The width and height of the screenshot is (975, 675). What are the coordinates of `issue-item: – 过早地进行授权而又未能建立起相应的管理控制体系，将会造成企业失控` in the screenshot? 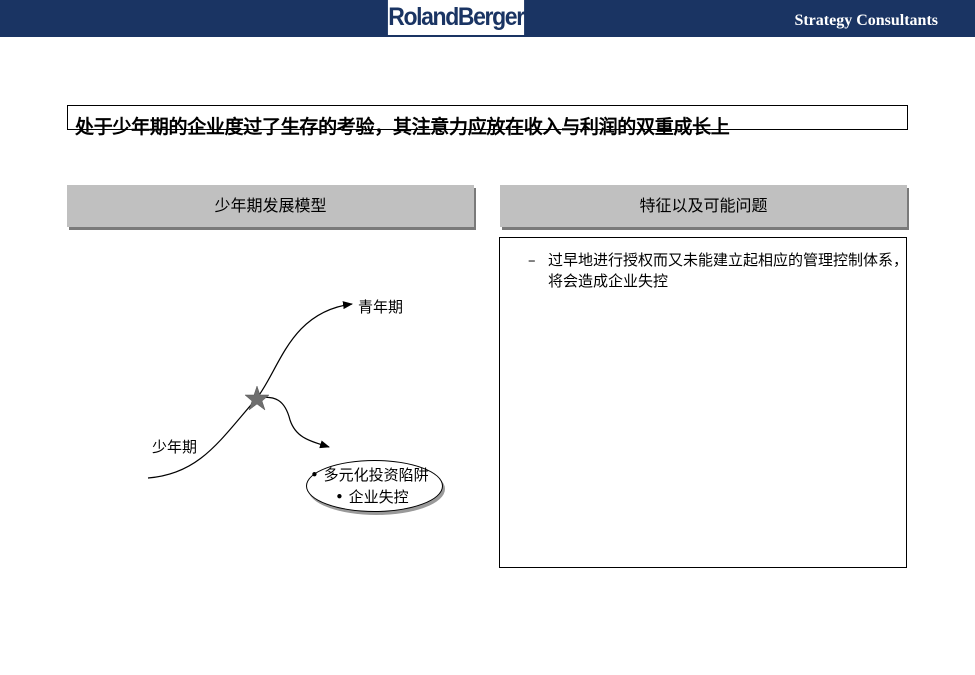 It's located at (718, 271).